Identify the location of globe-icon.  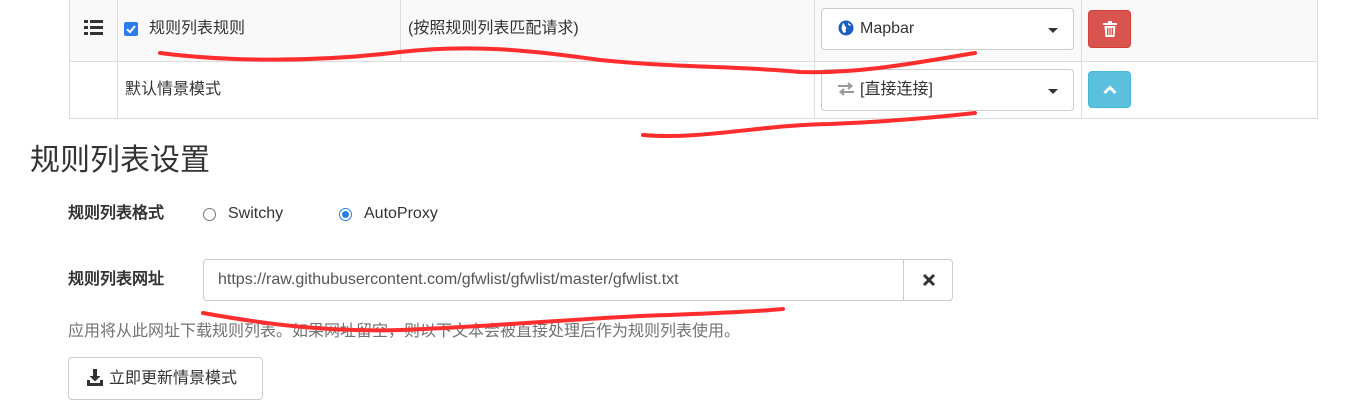
(846, 28).